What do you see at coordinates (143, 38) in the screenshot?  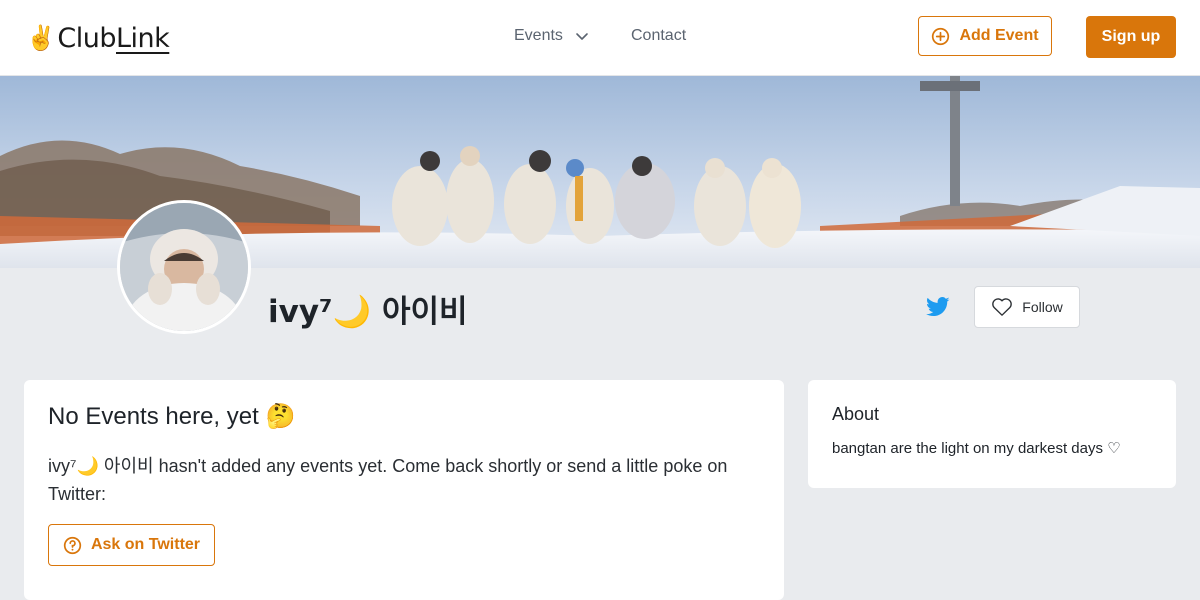 I see `logo-text-link: Link` at bounding box center [143, 38].